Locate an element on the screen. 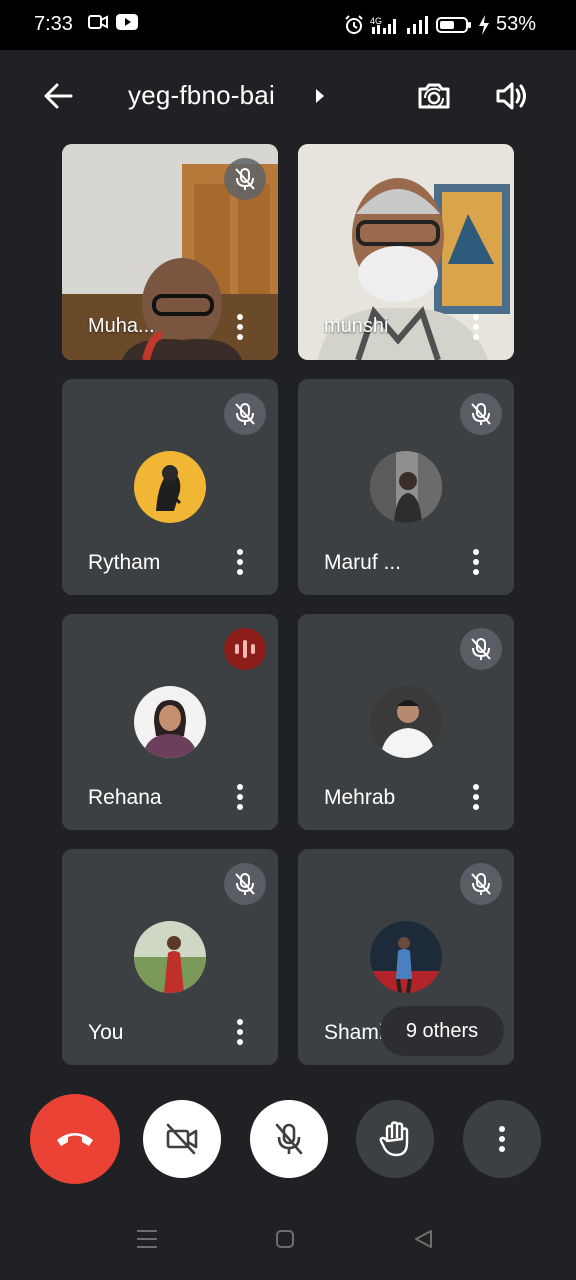 This screenshot has height=1280, width=576. call-end-icon is located at coordinates (75, 1139).